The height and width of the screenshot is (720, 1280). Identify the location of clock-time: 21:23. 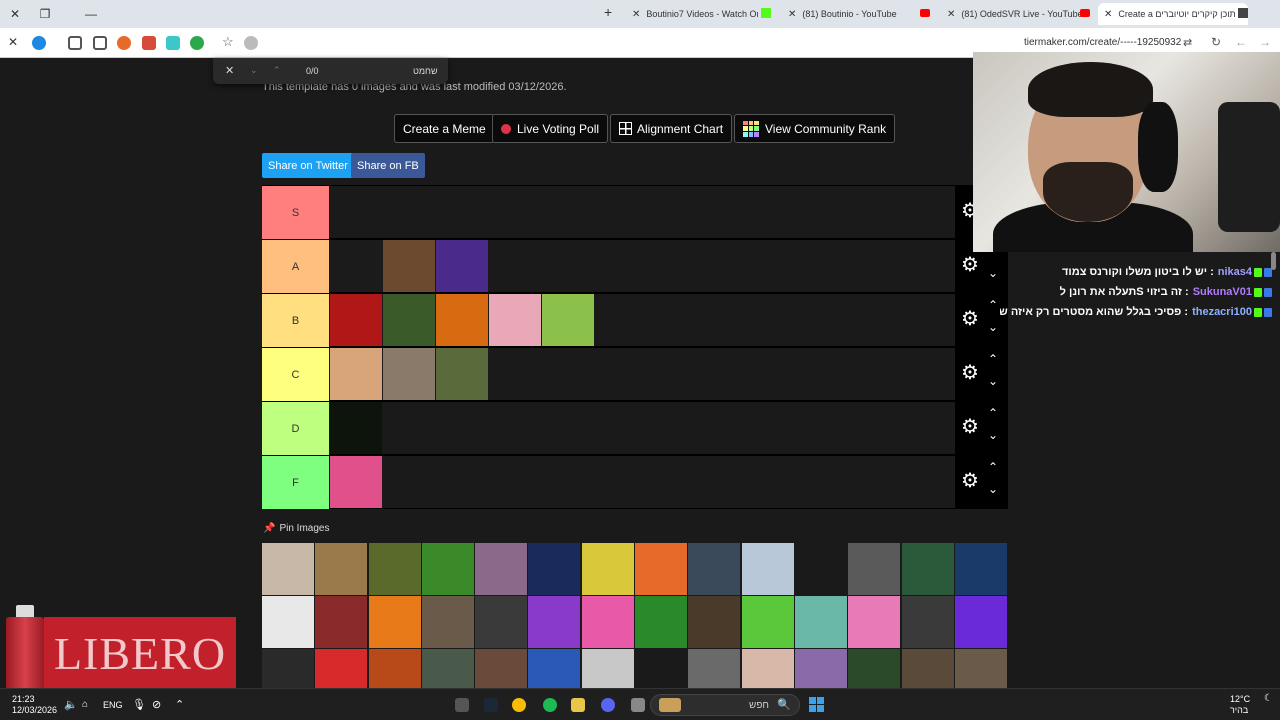
(23, 699).